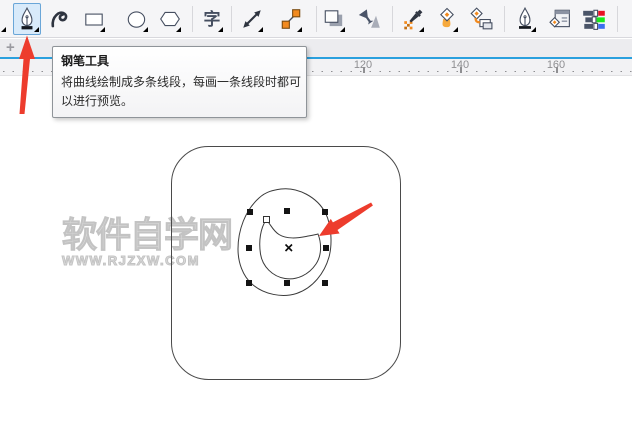 Image resolution: width=632 pixels, height=445 pixels. Describe the element at coordinates (447, 19) in the screenshot. I see `tool-button-fill-tool` at that location.